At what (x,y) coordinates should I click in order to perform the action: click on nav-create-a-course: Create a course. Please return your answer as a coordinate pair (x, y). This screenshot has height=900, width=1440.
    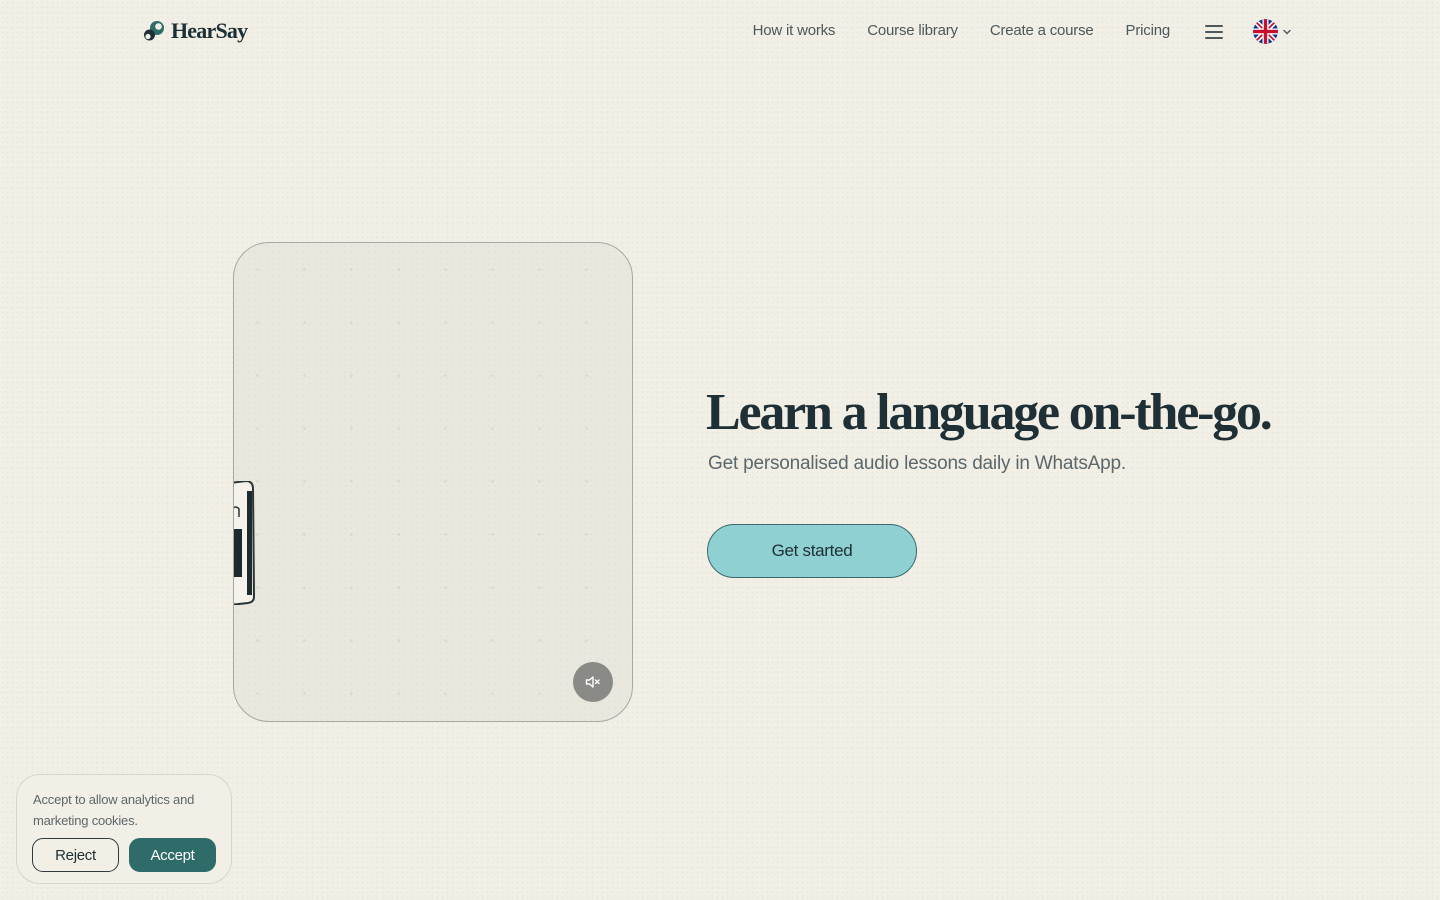
    Looking at the image, I should click on (1042, 30).